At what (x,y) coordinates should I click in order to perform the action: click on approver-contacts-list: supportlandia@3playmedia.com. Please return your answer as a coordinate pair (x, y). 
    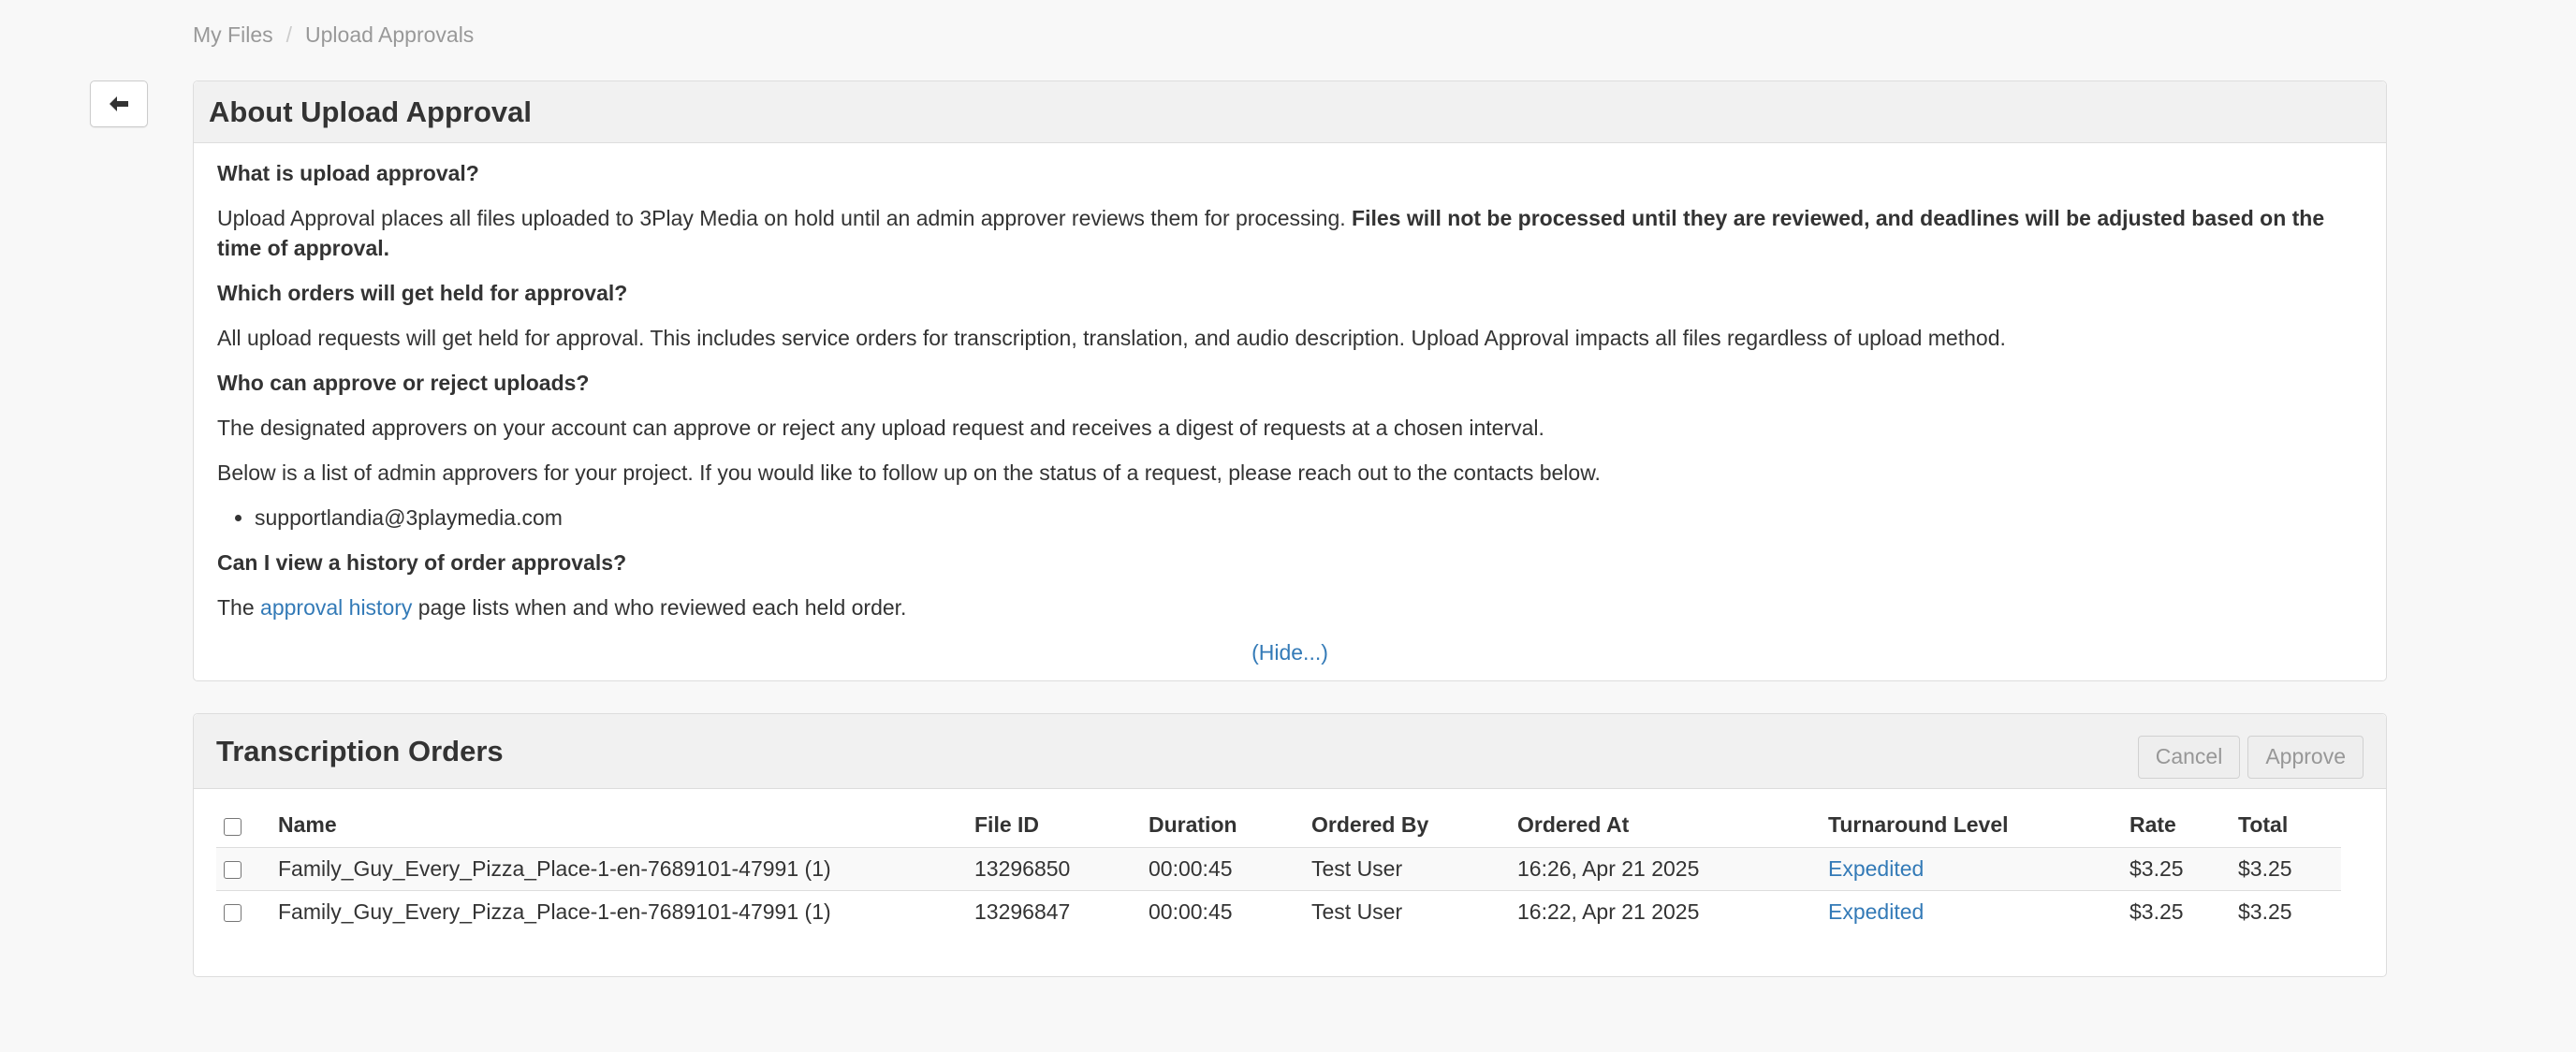
    Looking at the image, I should click on (1290, 518).